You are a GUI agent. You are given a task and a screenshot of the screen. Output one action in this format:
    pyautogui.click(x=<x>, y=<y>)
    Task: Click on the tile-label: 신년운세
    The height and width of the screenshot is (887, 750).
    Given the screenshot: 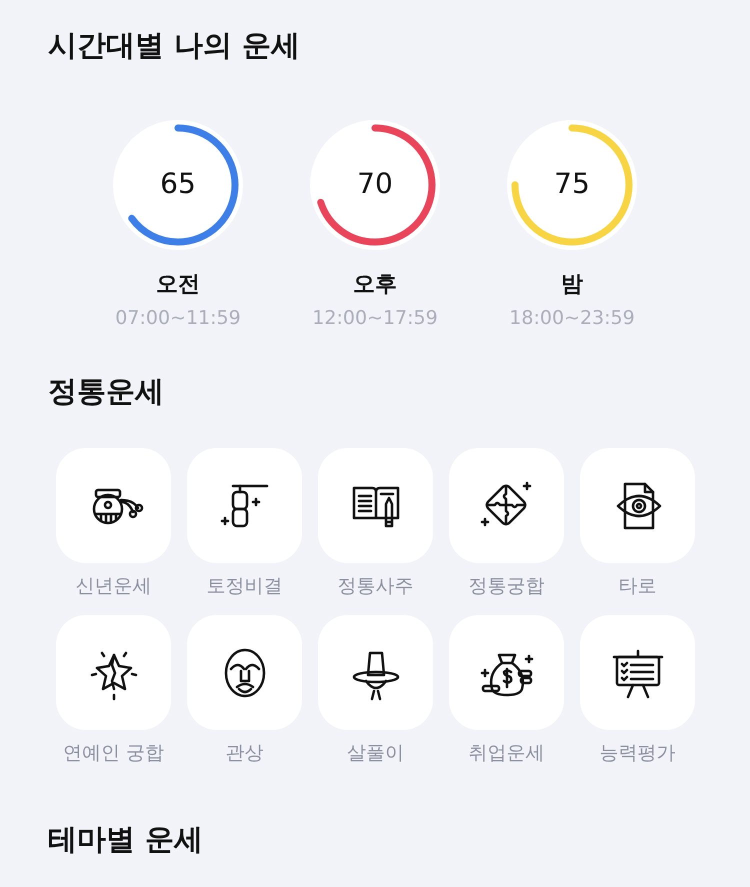 What is the action you would take?
    pyautogui.click(x=114, y=586)
    